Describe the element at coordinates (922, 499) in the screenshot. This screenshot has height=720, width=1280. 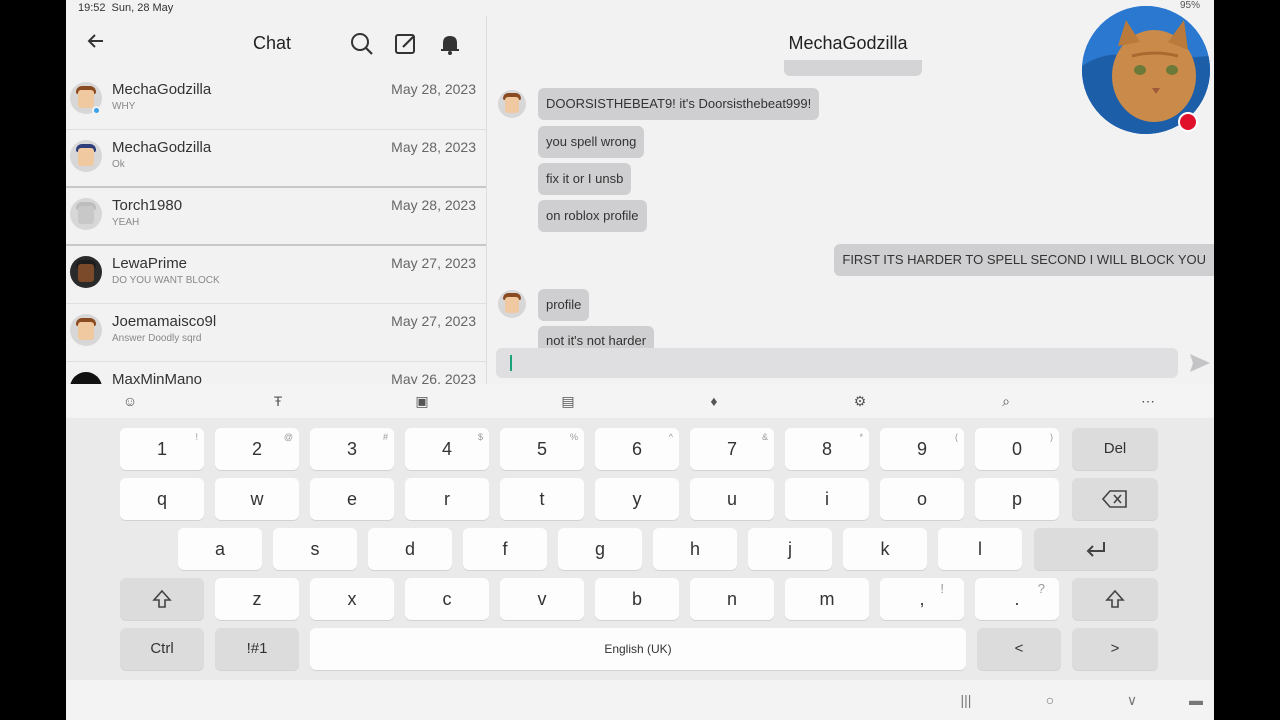
I see `key-o: o` at that location.